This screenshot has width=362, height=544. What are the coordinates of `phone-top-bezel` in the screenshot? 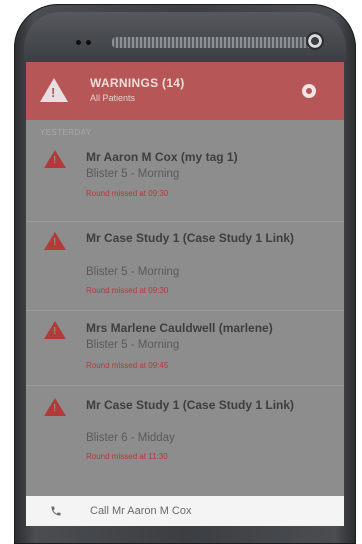 It's located at (185, 38).